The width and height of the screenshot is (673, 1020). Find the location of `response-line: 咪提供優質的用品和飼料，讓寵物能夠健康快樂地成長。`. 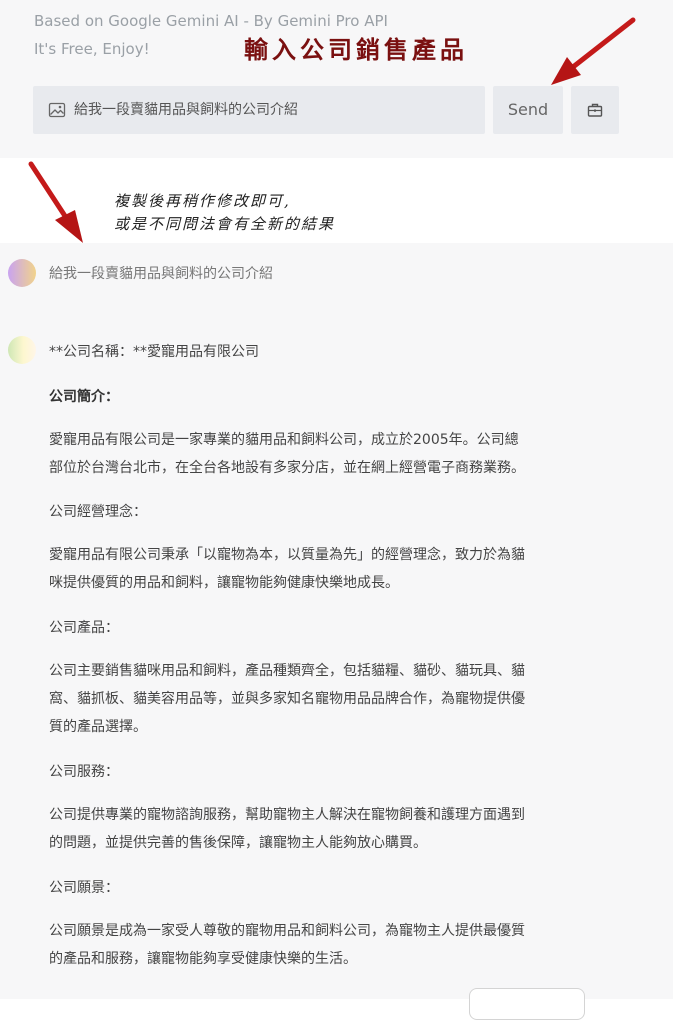

response-line: 咪提供優質的用品和飼料，讓寵物能夠健康快樂地成長。 is located at coordinates (224, 583).